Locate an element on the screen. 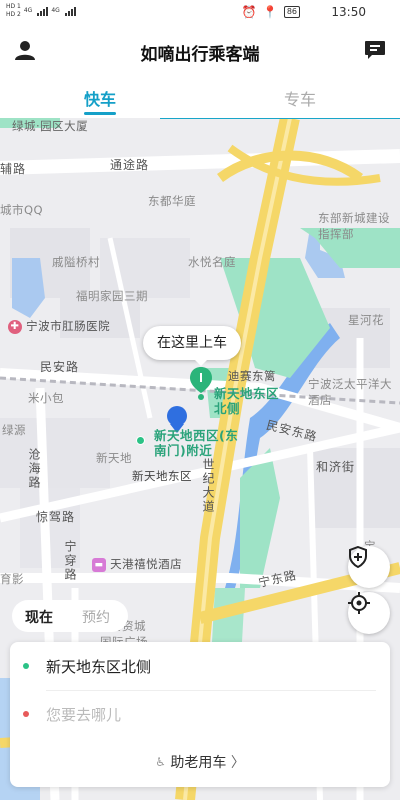 The width and height of the screenshot is (400, 800). map-label-hospital: ✚ 宁波市肛肠医院 is located at coordinates (59, 326).